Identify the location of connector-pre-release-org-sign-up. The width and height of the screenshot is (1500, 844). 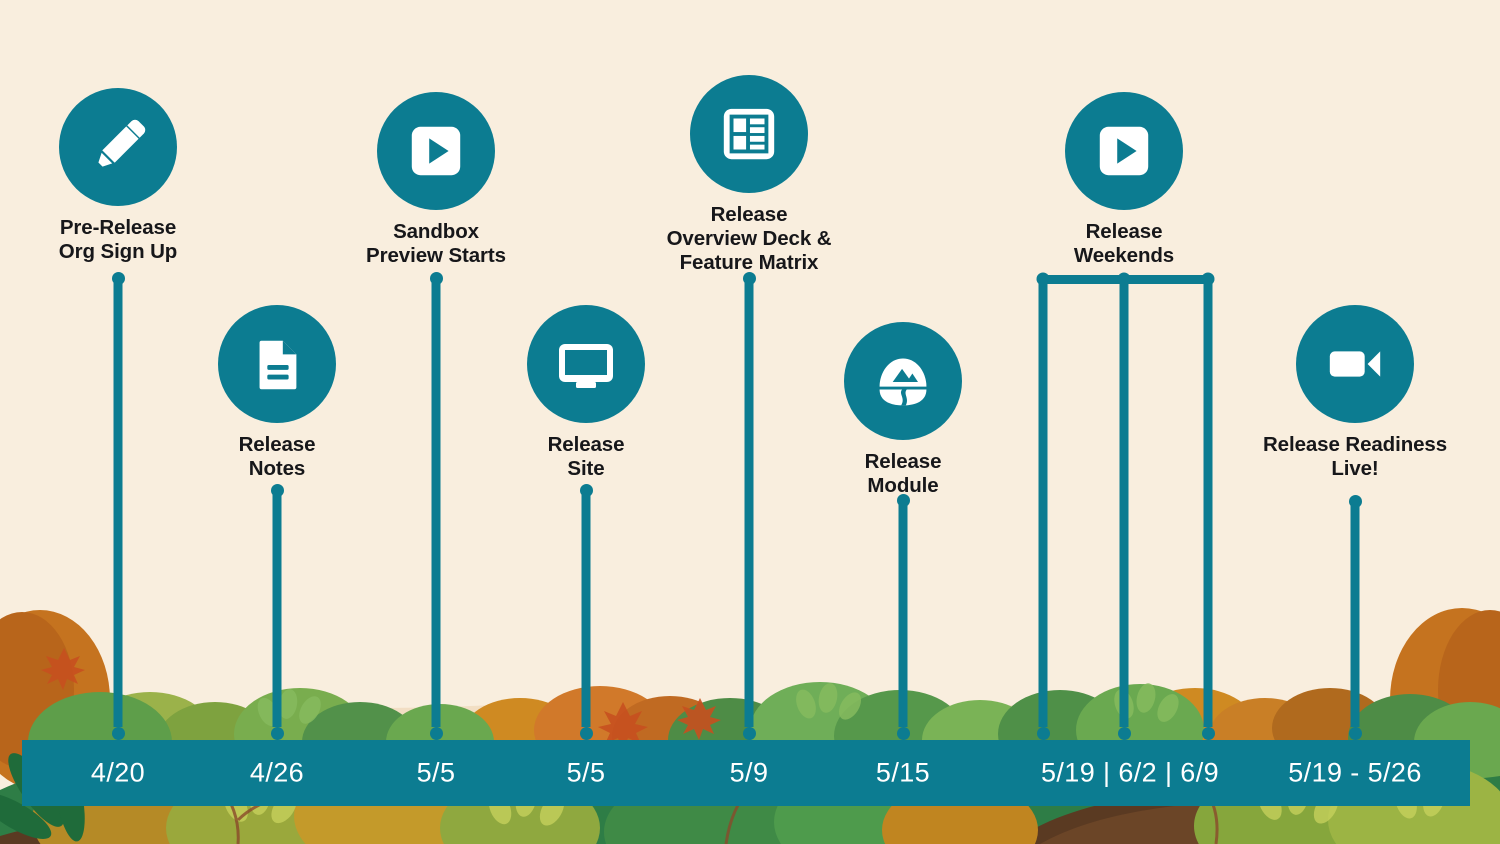
(118, 506).